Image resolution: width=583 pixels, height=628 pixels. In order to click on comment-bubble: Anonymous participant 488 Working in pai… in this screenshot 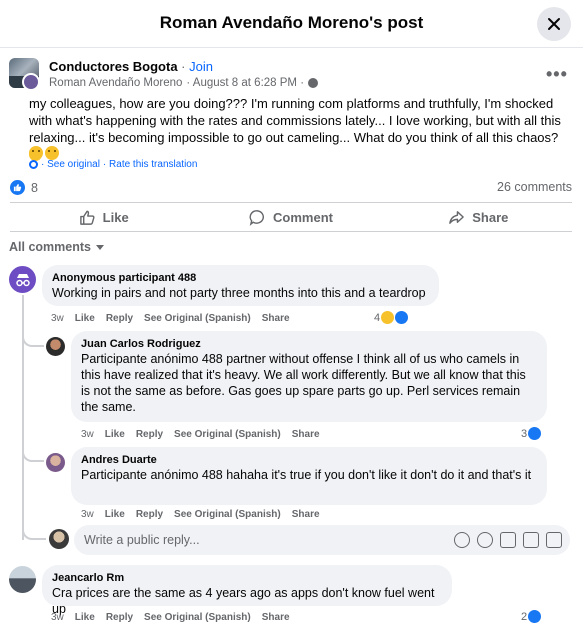, I will do `click(240, 285)`.